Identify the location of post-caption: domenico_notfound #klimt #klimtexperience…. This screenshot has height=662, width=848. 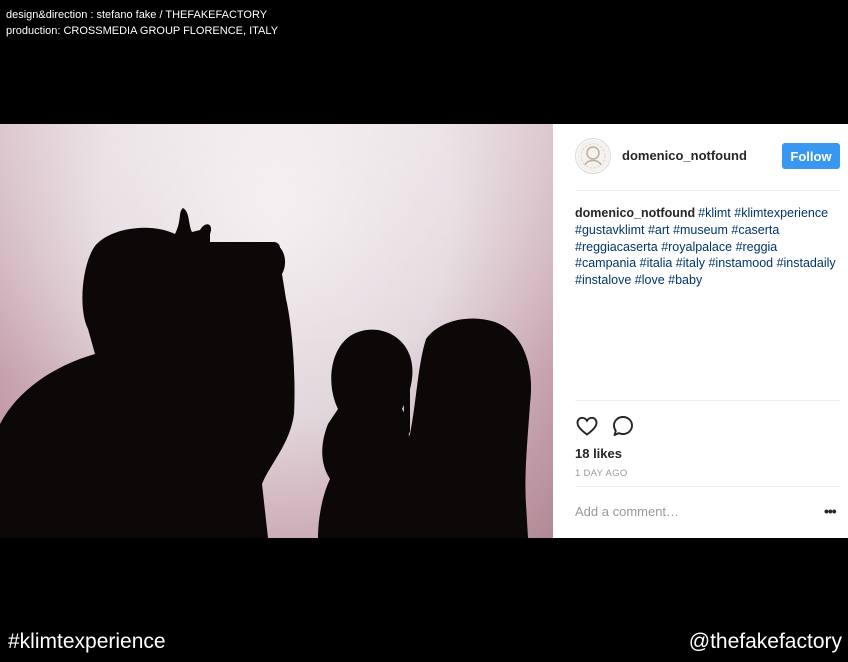
(707, 247).